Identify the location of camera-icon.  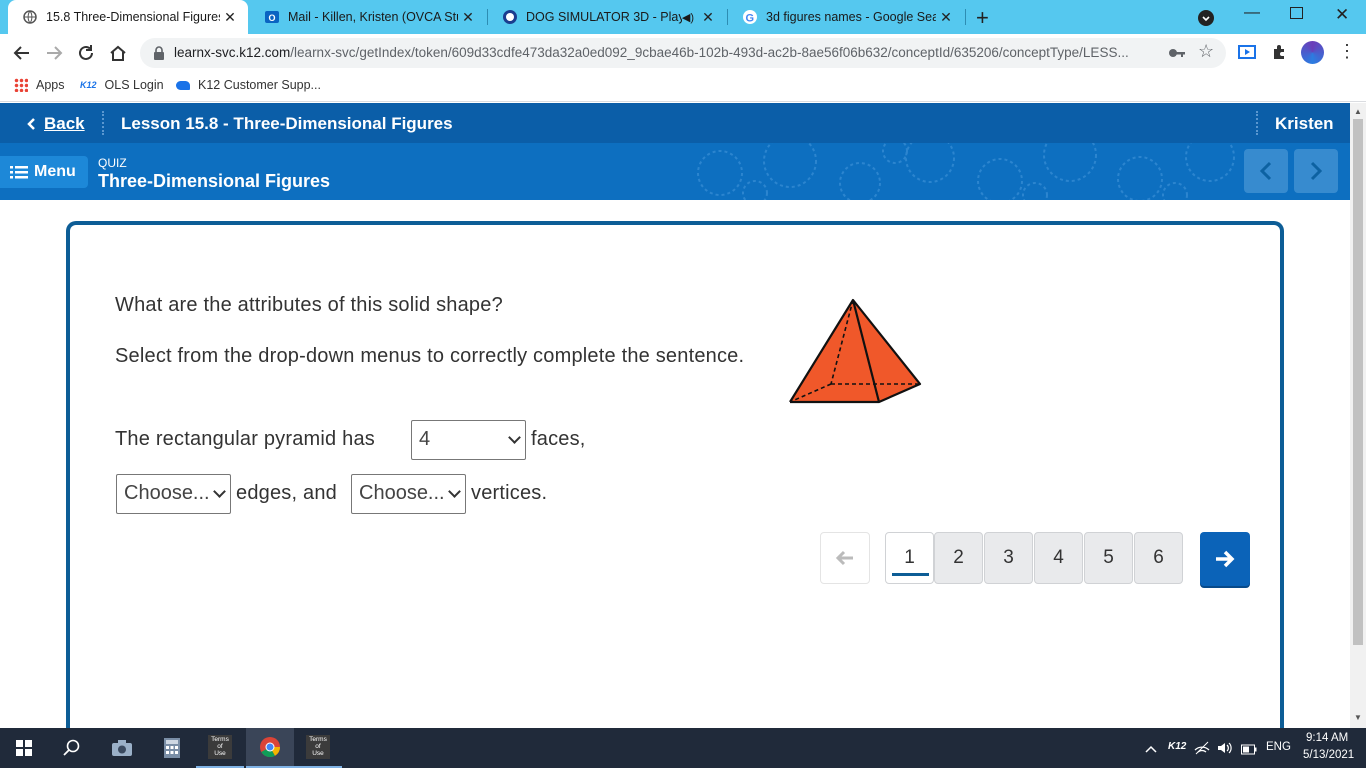
(122, 748).